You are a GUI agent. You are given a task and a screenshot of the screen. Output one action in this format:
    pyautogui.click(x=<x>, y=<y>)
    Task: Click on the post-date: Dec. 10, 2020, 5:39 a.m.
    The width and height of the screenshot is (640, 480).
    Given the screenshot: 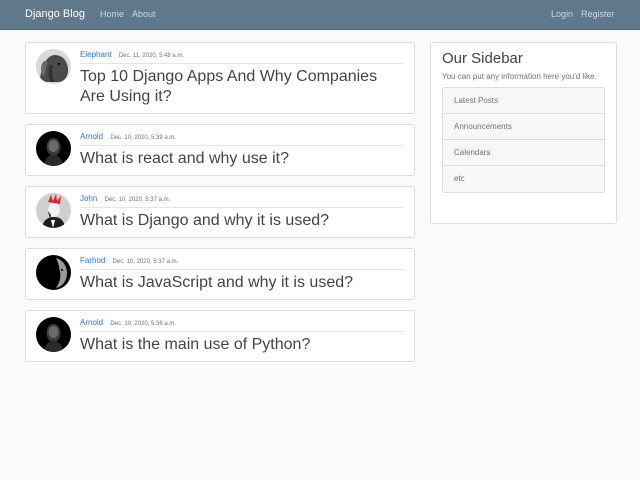 What is the action you would take?
    pyautogui.click(x=143, y=138)
    